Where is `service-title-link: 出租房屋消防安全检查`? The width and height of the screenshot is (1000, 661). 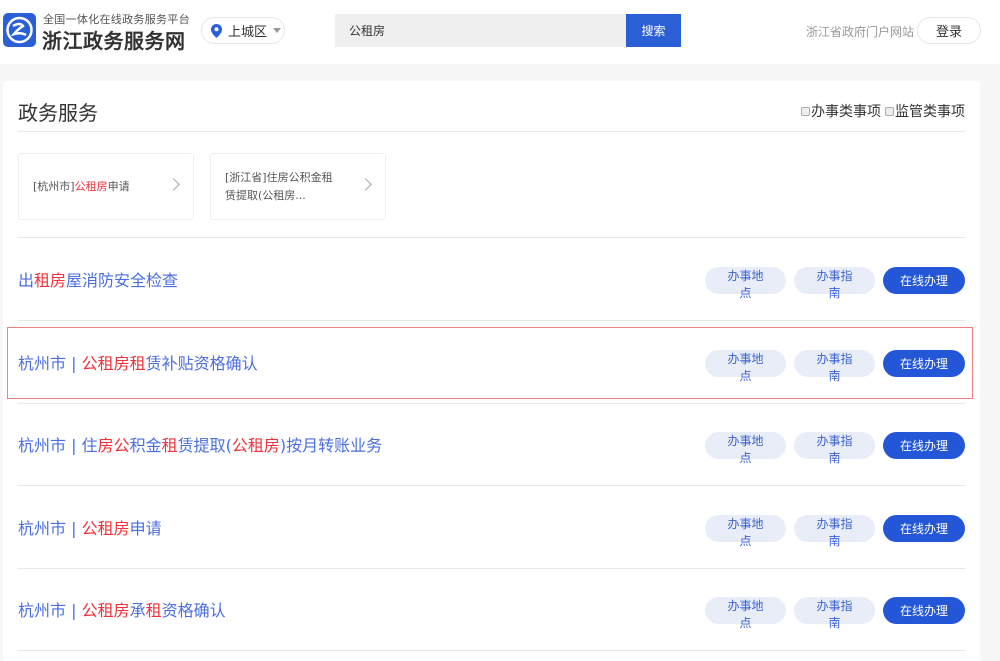 service-title-link: 出租房屋消防安全检查 is located at coordinates (98, 279).